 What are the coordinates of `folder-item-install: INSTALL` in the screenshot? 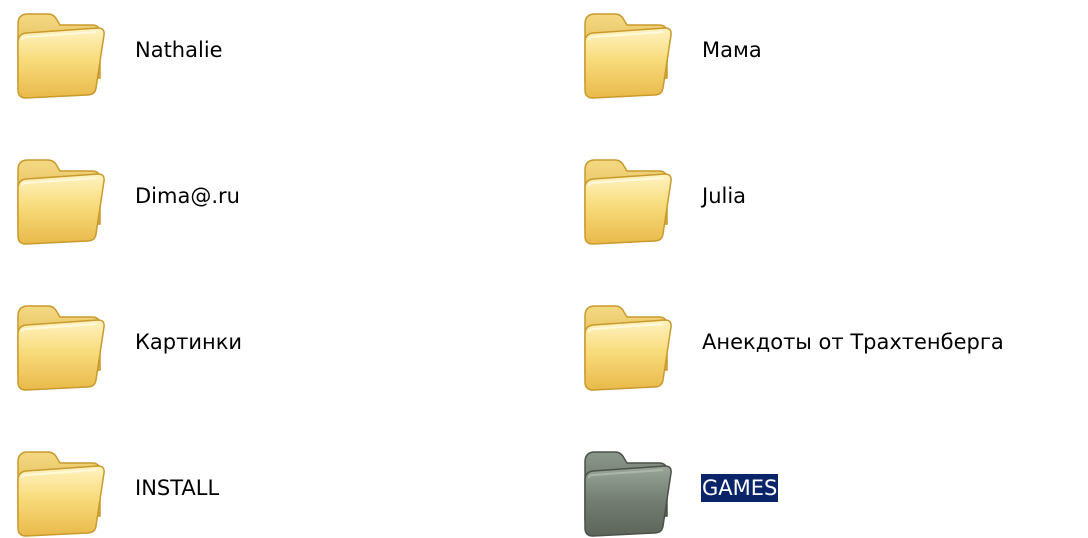 It's located at (116, 488).